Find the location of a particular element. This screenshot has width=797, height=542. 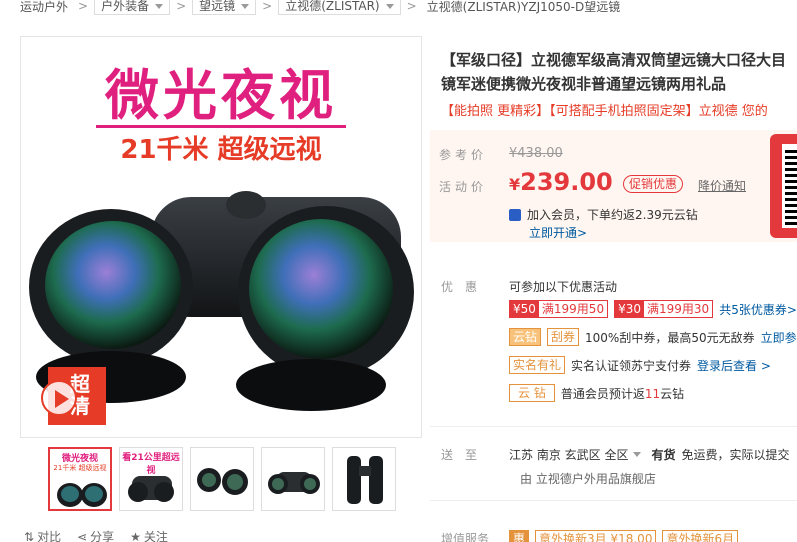

cloud-text-prefix: 普通会员预计返 is located at coordinates (602, 393).